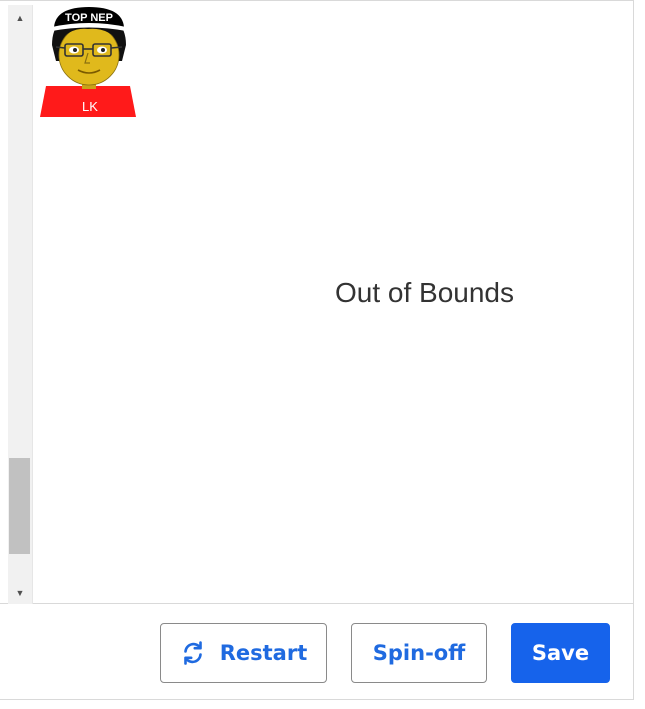 The image size is (645, 709). I want to click on spin-off-label: Spin-off, so click(419, 653).